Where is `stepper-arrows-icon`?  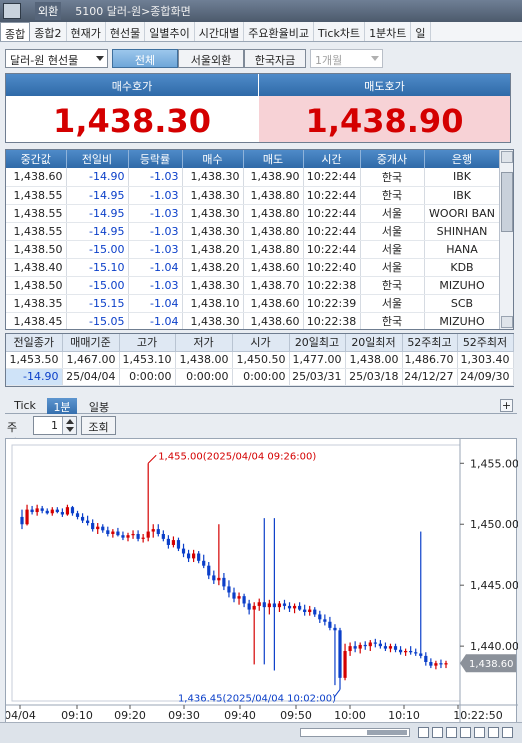 stepper-arrows-icon is located at coordinates (69, 425).